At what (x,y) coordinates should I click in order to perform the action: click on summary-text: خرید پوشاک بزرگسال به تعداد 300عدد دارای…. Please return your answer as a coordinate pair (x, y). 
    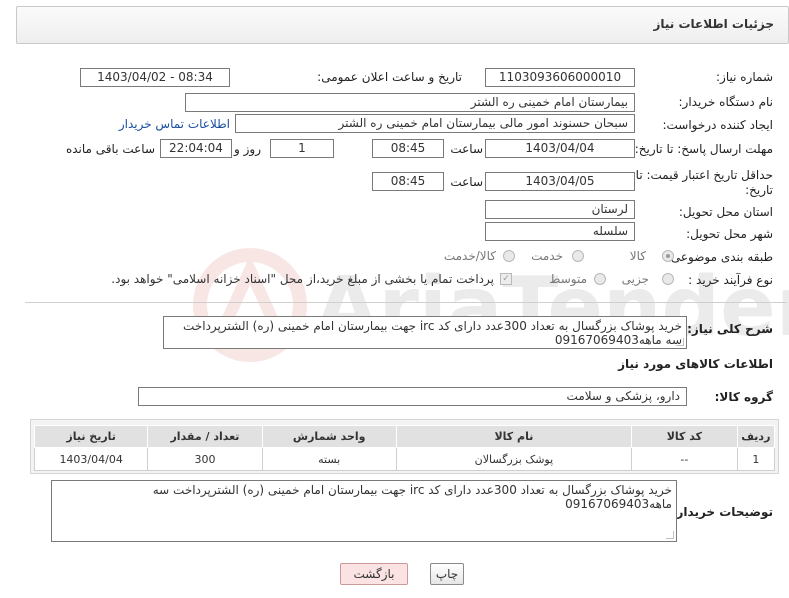
    Looking at the image, I should click on (432, 333).